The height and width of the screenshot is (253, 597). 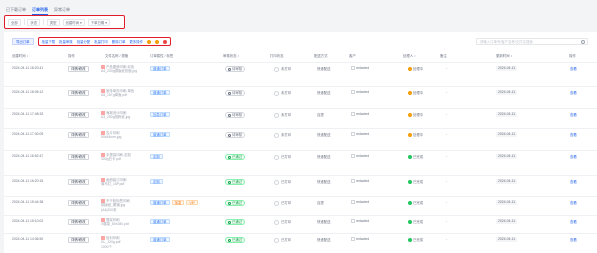 What do you see at coordinates (49, 41) in the screenshot?
I see `bulk-download-button: 批量下载` at bounding box center [49, 41].